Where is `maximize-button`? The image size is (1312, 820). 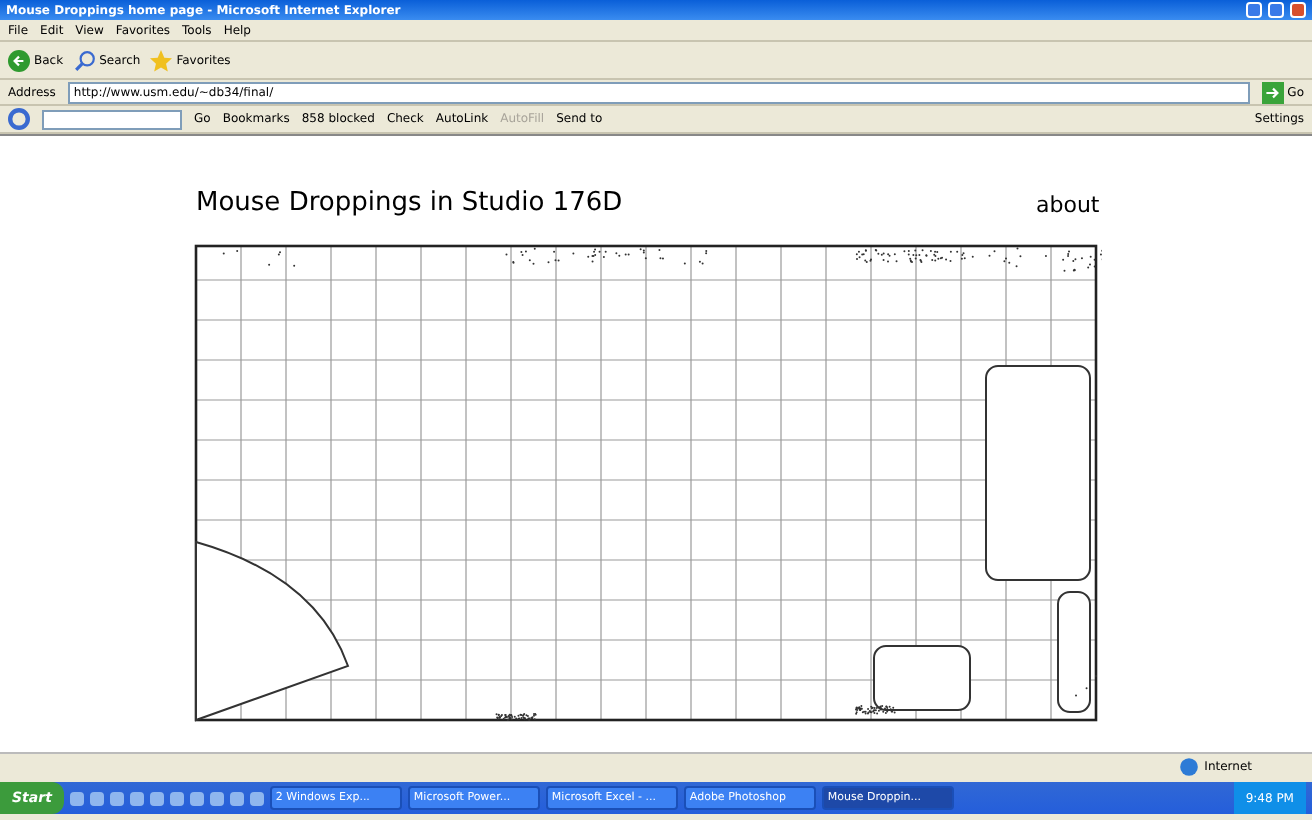
maximize-button is located at coordinates (1276, 10).